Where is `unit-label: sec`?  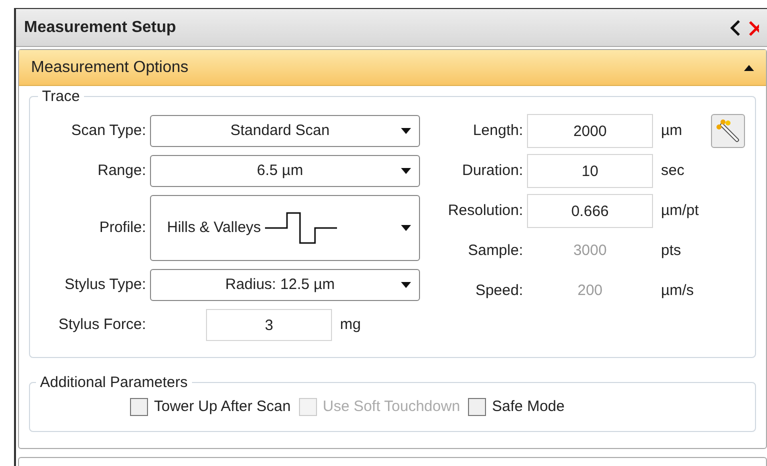
unit-label: sec is located at coordinates (673, 170).